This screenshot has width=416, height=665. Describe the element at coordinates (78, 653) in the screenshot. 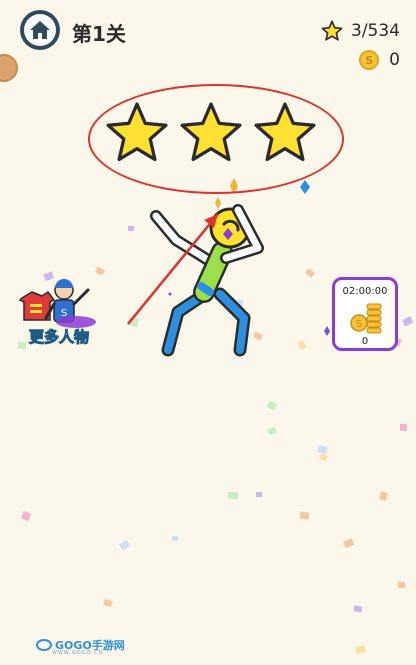

I see `watermark-url: WWW.GOGO.CN` at that location.